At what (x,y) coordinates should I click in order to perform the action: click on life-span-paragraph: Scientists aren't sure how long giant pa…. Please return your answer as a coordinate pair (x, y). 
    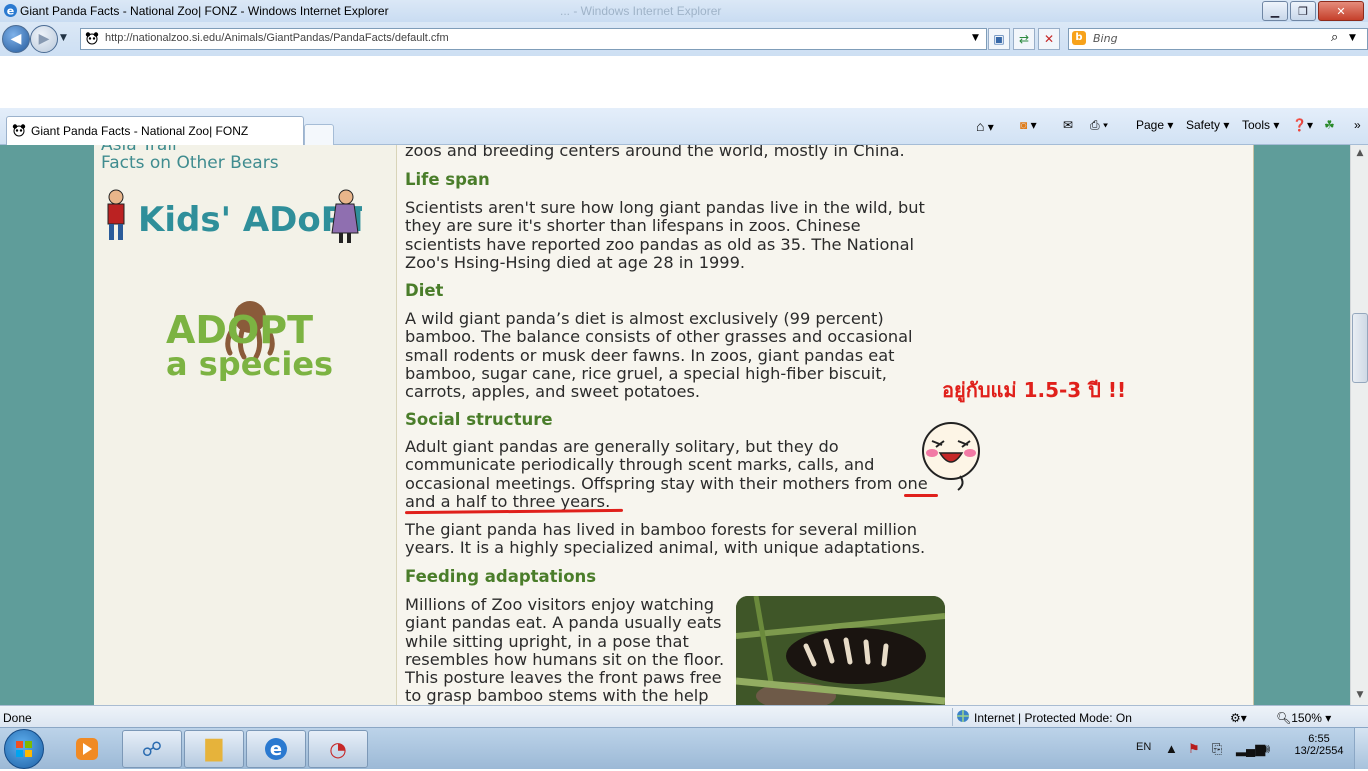
    Looking at the image, I should click on (685, 235).